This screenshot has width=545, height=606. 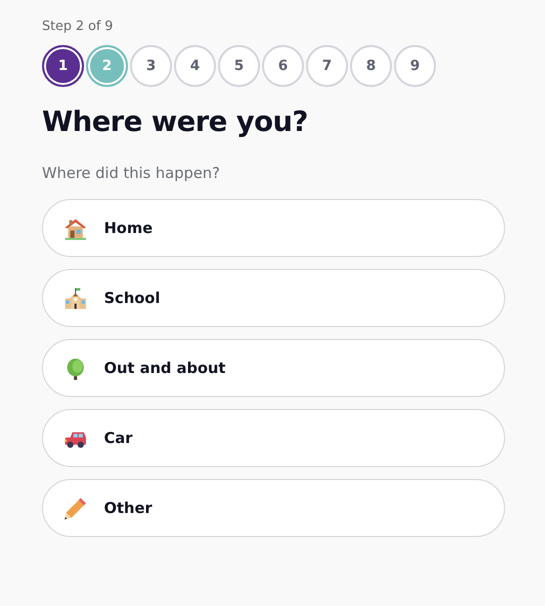 What do you see at coordinates (273, 368) in the screenshot?
I see `location-option: Out and about` at bounding box center [273, 368].